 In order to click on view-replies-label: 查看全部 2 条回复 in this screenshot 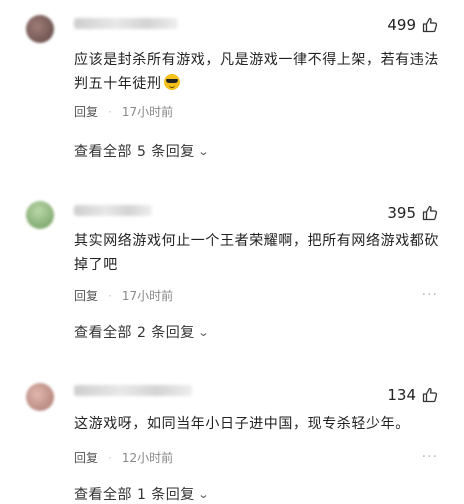, I will do `click(134, 333)`.